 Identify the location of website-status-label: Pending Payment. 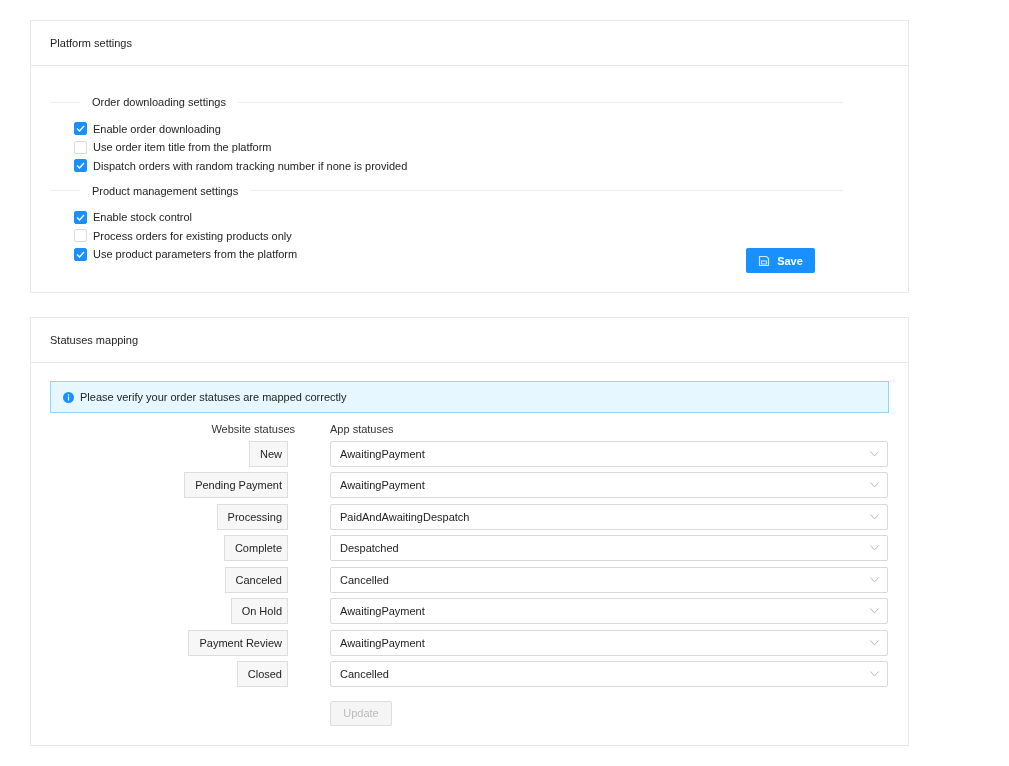
(236, 485).